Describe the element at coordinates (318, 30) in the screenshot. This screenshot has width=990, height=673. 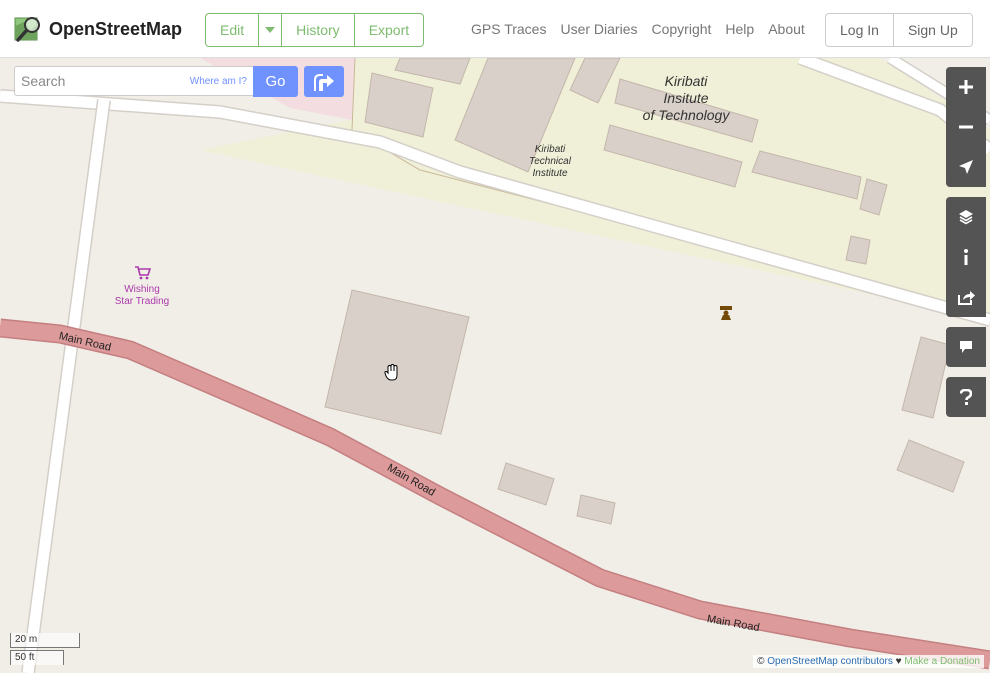
I see `history-button: History` at that location.